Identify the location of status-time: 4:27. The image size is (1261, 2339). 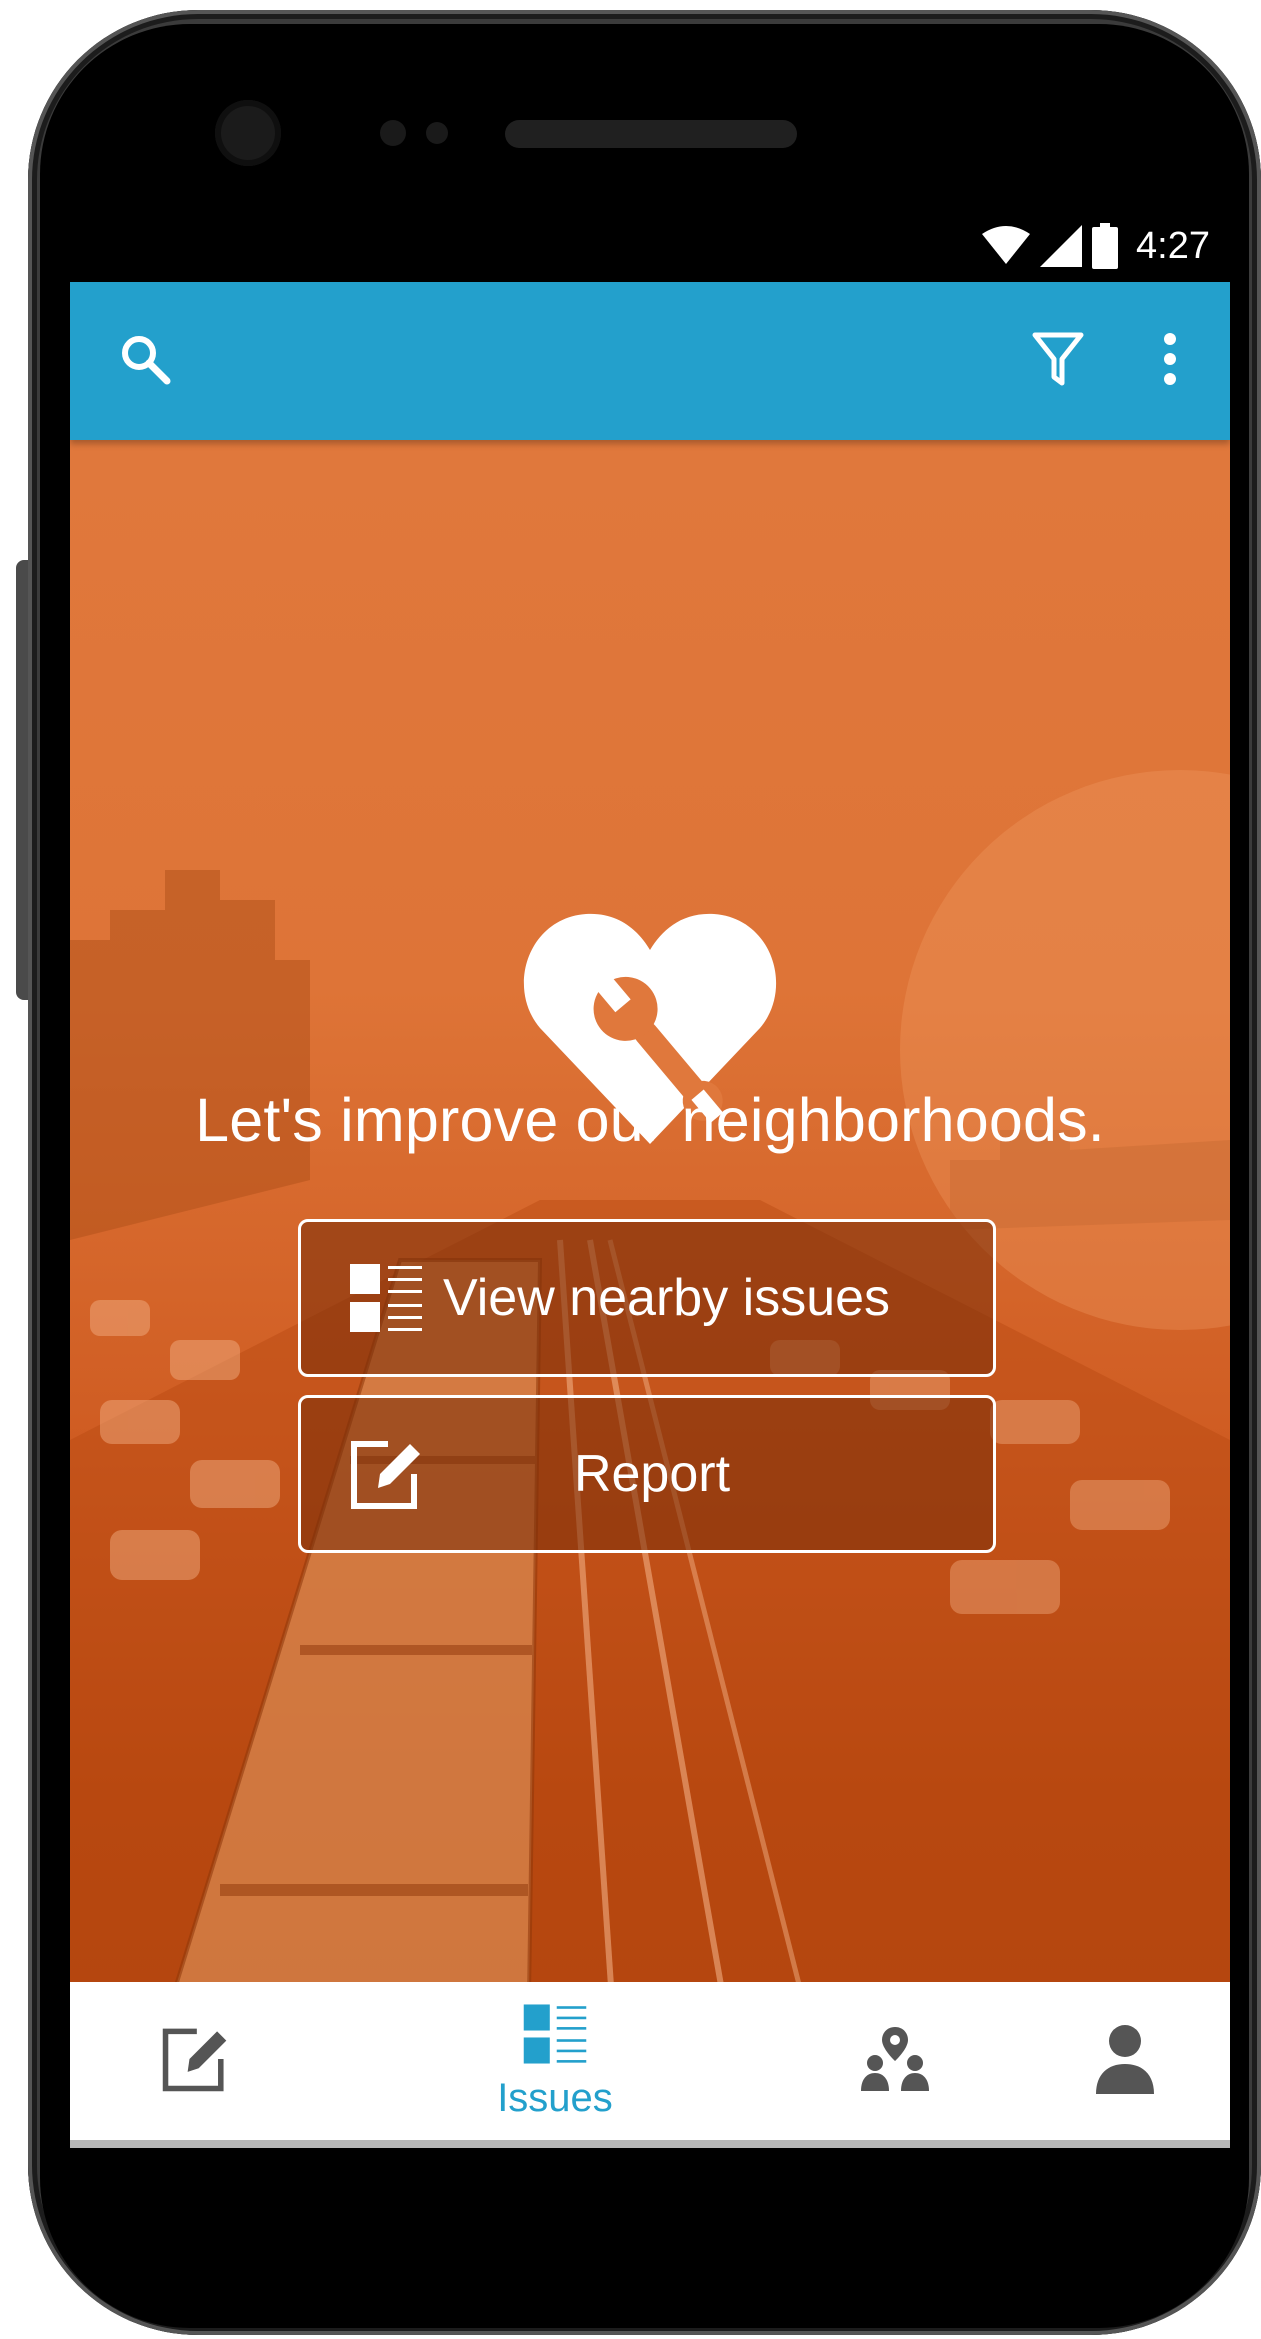
(1173, 245).